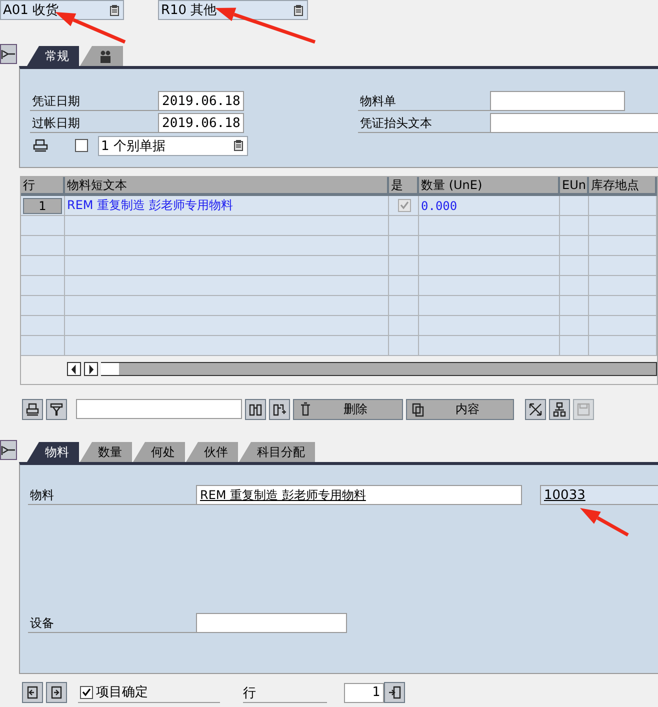 The height and width of the screenshot is (707, 658). What do you see at coordinates (271, 623) in the screenshot?
I see `equipment-field` at bounding box center [271, 623].